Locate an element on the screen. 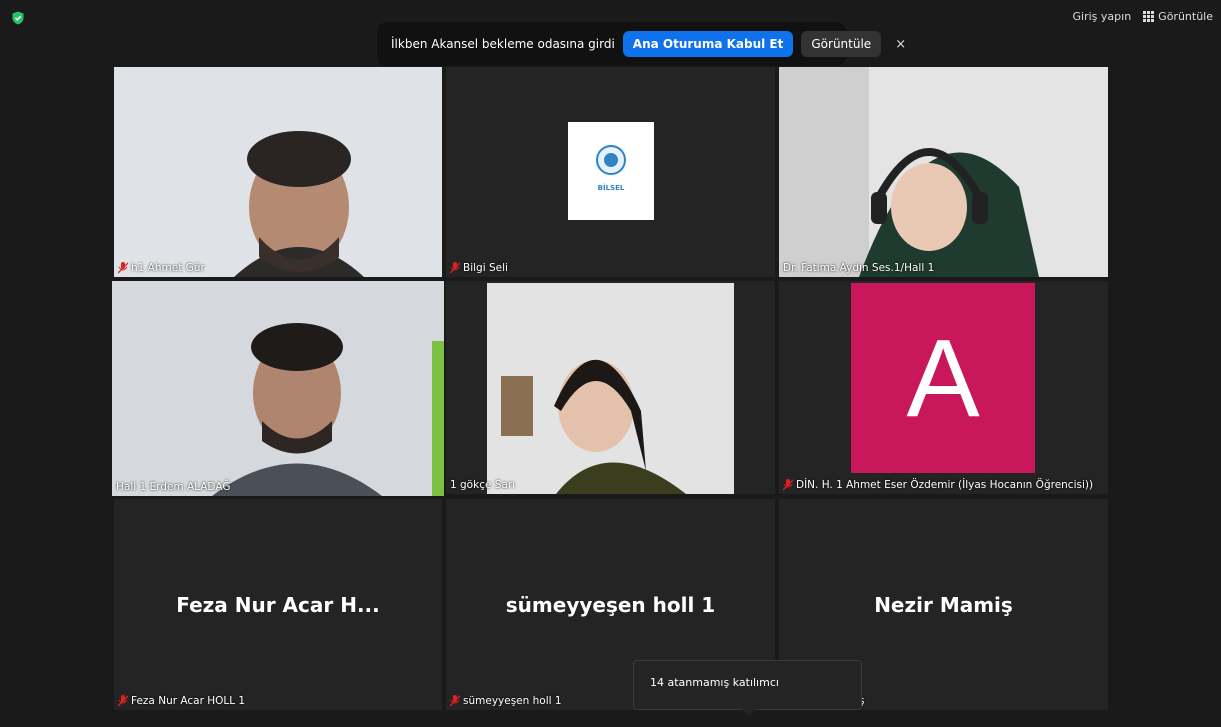  video-tile-feza-nur-acar: Feza Nur Acar H... Feza Nur Acar HOLL 1 is located at coordinates (278, 604).